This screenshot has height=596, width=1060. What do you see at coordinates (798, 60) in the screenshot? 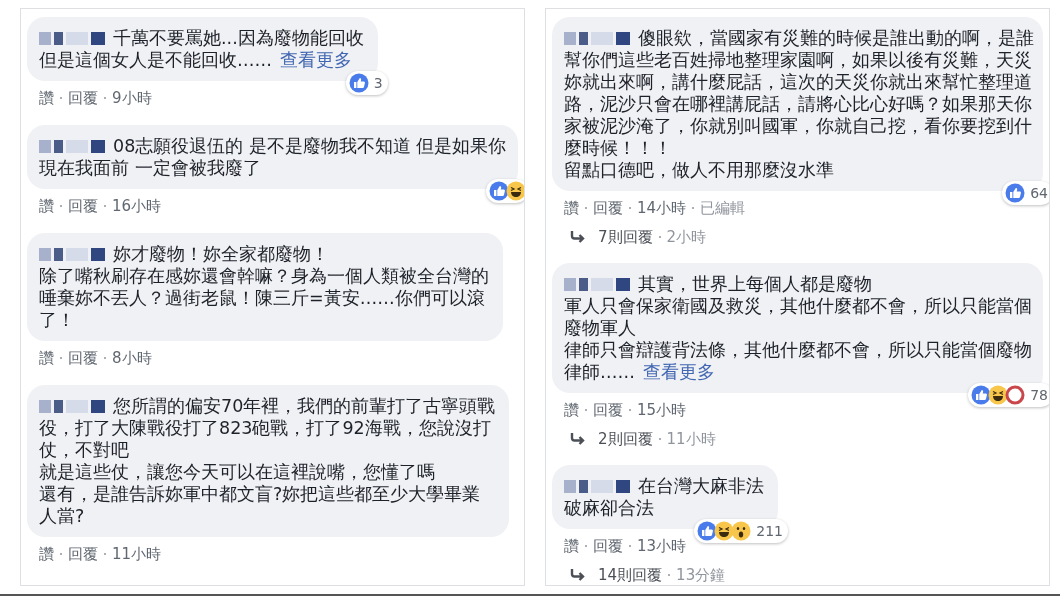
I see `comment-text: 幫你們這些老百姓掃地整理家園啊，如果以後有災難，天災` at bounding box center [798, 60].